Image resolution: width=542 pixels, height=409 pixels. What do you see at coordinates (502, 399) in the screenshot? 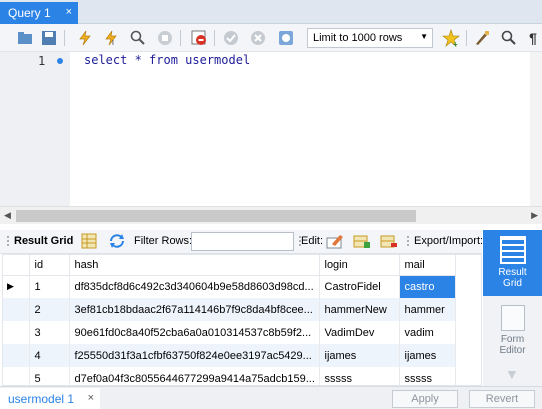
I see `revert-button: Revert` at bounding box center [502, 399].